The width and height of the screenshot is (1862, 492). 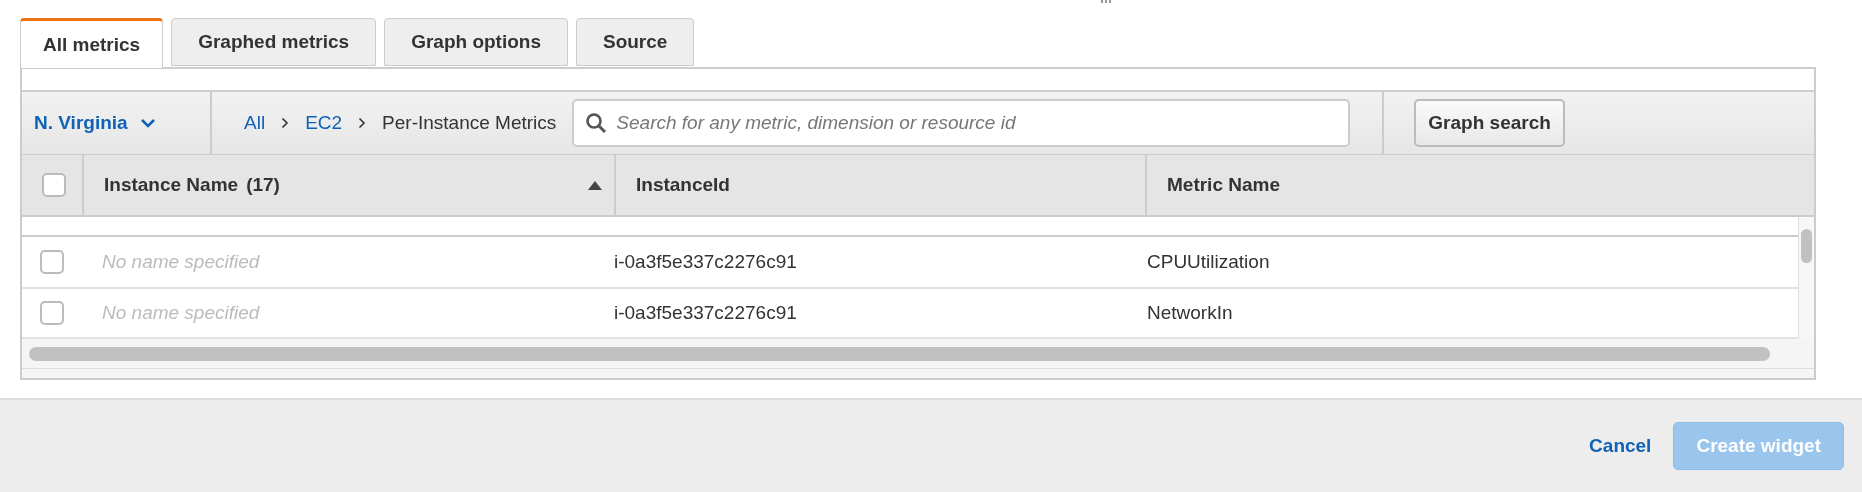 I want to click on table-cell-text: NetworkIn, so click(x=1190, y=313).